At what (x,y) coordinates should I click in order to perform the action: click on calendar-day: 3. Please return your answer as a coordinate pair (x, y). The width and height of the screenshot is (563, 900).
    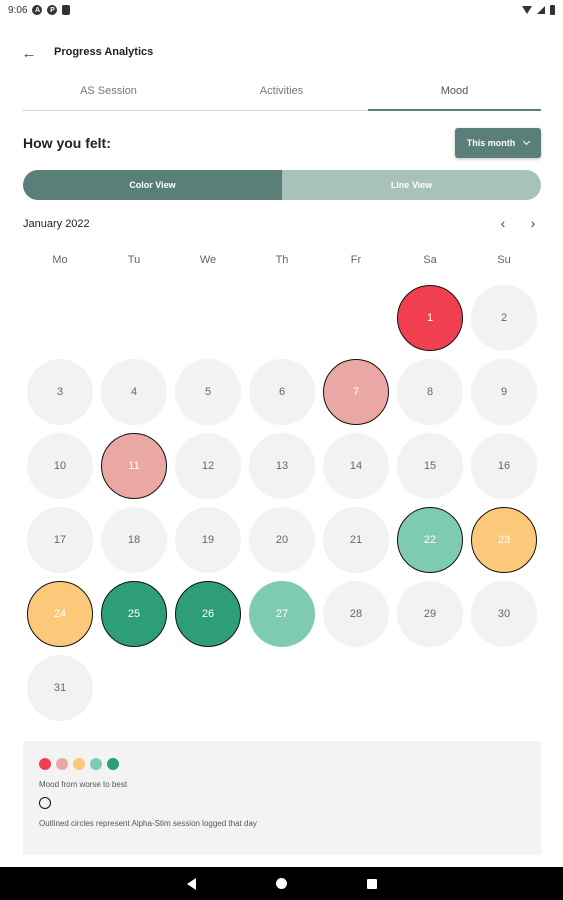
    Looking at the image, I should click on (60, 392).